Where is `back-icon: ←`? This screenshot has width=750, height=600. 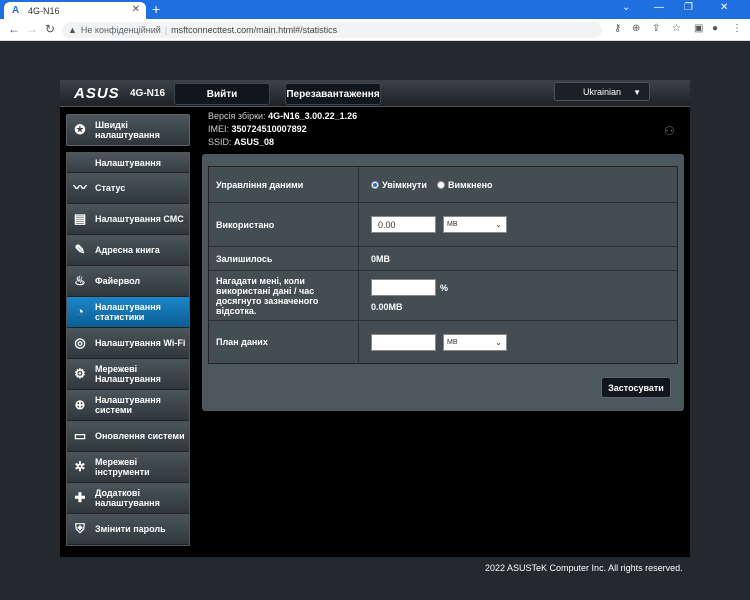
back-icon: ← is located at coordinates (14, 29).